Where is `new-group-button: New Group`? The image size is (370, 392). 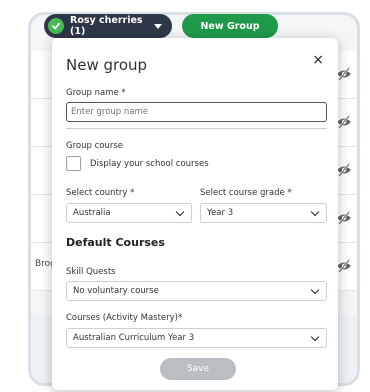
new-group-button: New Group is located at coordinates (230, 26).